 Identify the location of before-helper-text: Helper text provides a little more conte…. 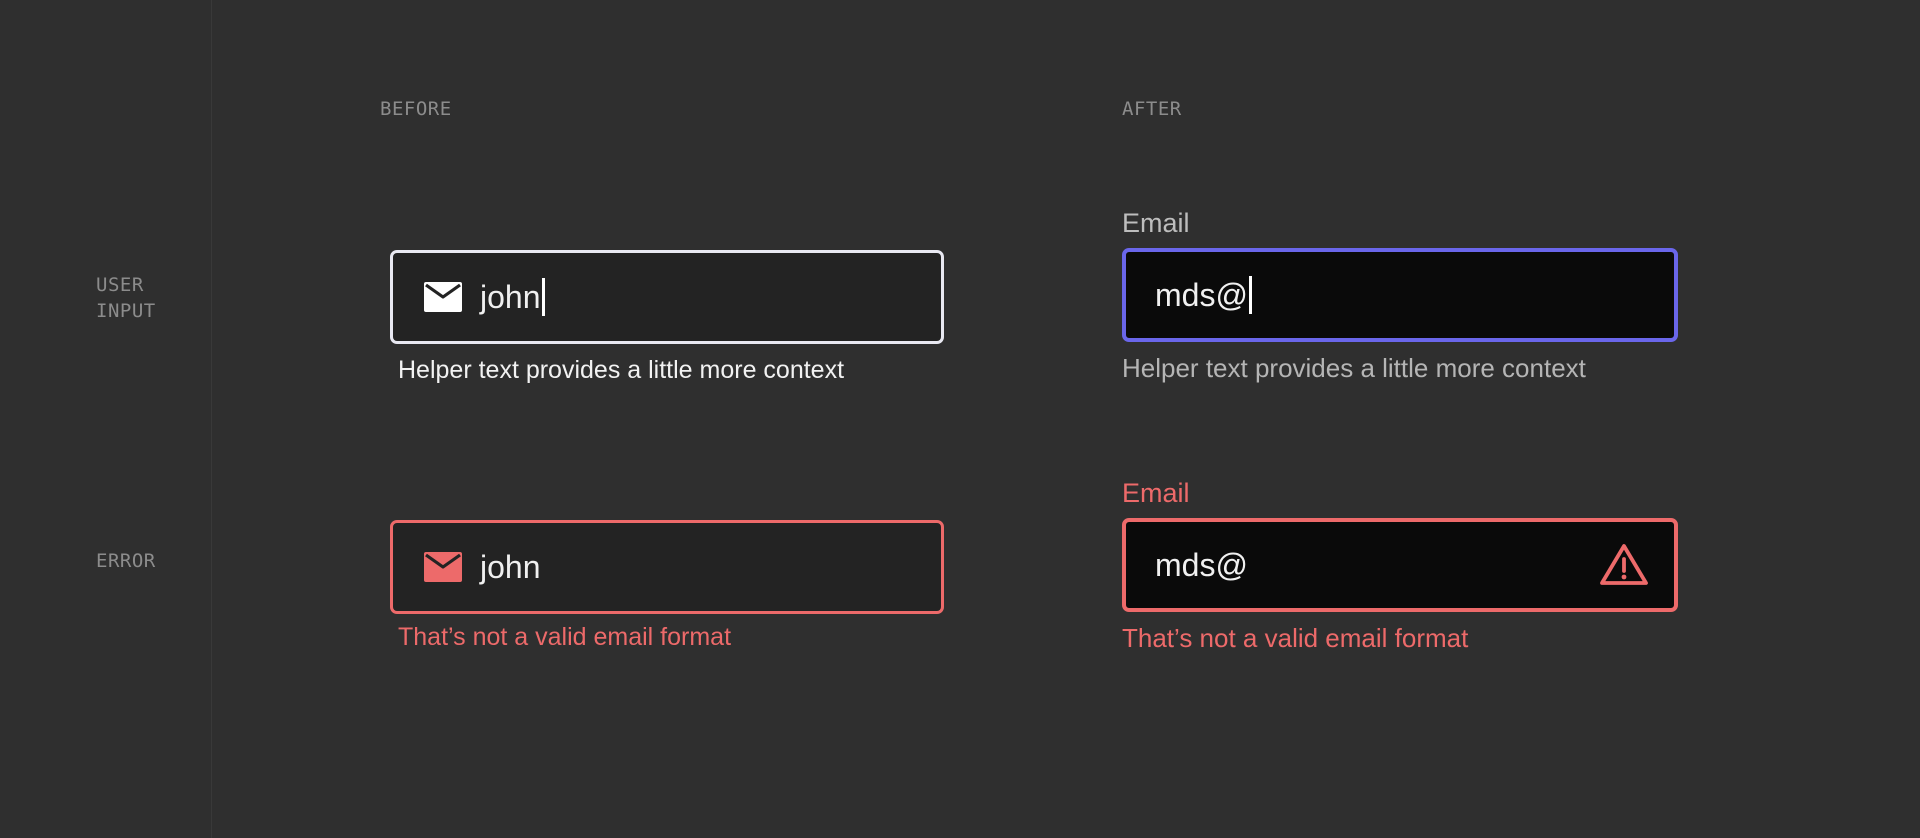
(621, 370).